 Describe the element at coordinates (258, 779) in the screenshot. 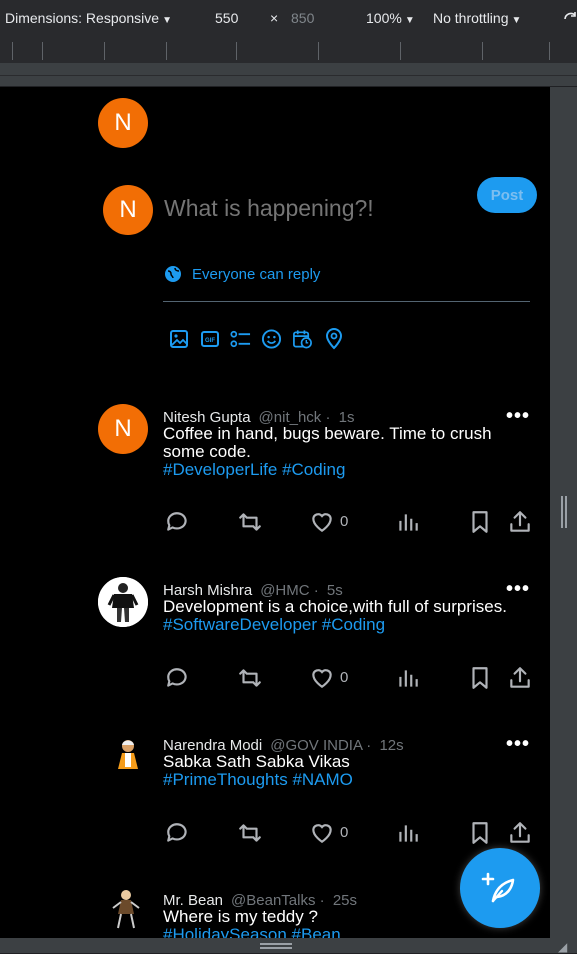

I see `tweet-hashtags: #PrimeThoughts #NAMO` at that location.